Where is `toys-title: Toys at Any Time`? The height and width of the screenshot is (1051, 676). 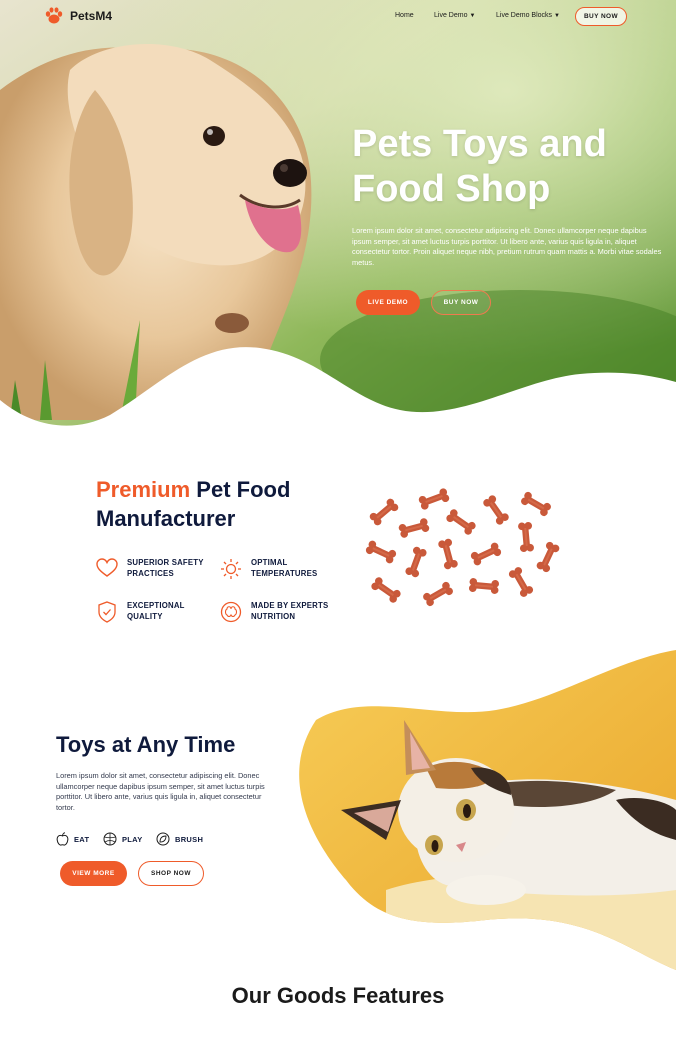
toys-title: Toys at Any Time is located at coordinates (146, 744).